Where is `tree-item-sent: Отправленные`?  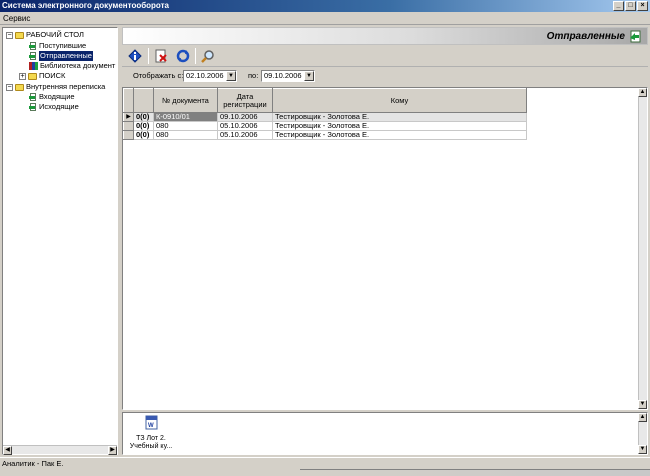
tree-item-sent: Отправленные is located at coordinates (61, 56).